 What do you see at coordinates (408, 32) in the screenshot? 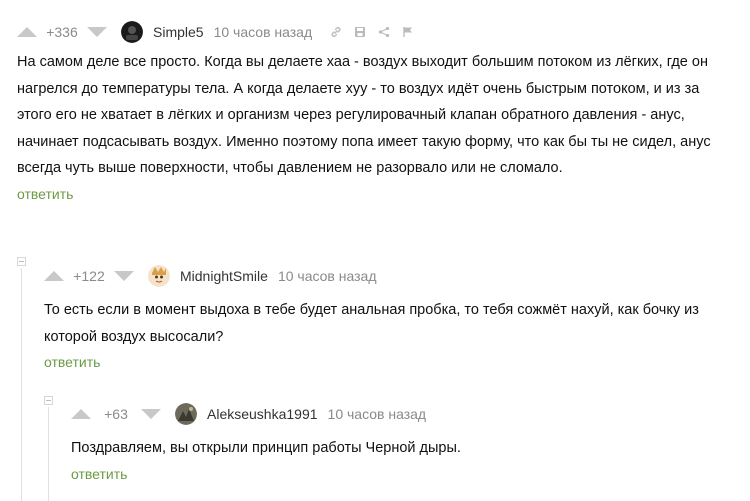
I see `flag-icon` at bounding box center [408, 32].